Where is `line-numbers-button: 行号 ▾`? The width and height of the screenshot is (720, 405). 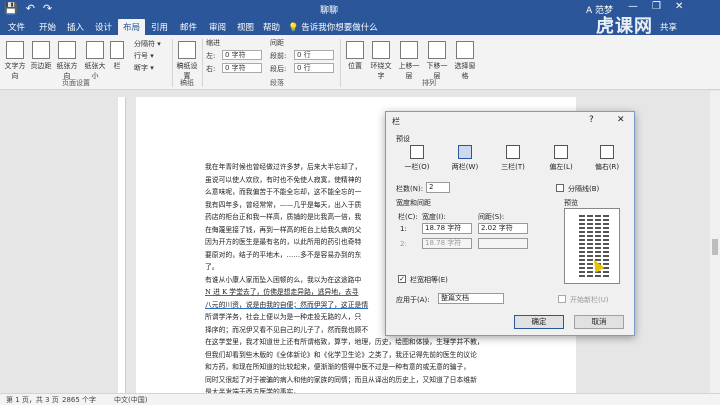
line-numbers-button: 行号 ▾ is located at coordinates (144, 56).